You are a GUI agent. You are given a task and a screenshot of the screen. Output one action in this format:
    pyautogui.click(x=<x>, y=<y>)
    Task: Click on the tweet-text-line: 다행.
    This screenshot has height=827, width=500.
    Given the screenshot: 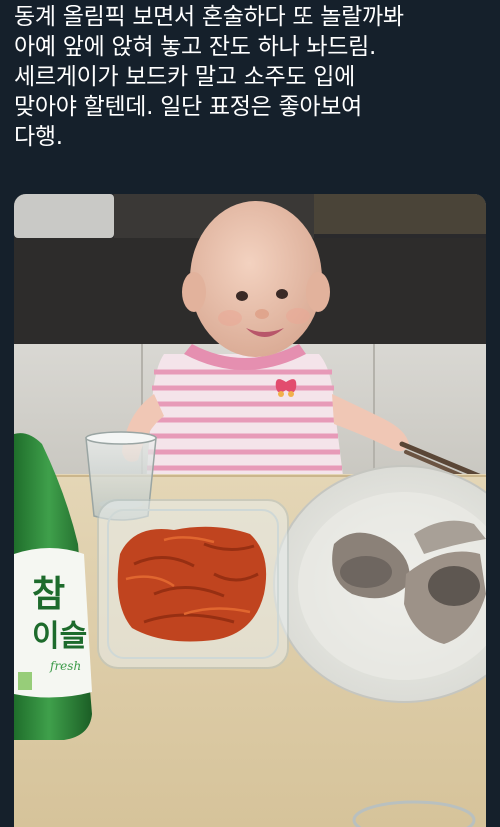 What is the action you would take?
    pyautogui.click(x=38, y=137)
    